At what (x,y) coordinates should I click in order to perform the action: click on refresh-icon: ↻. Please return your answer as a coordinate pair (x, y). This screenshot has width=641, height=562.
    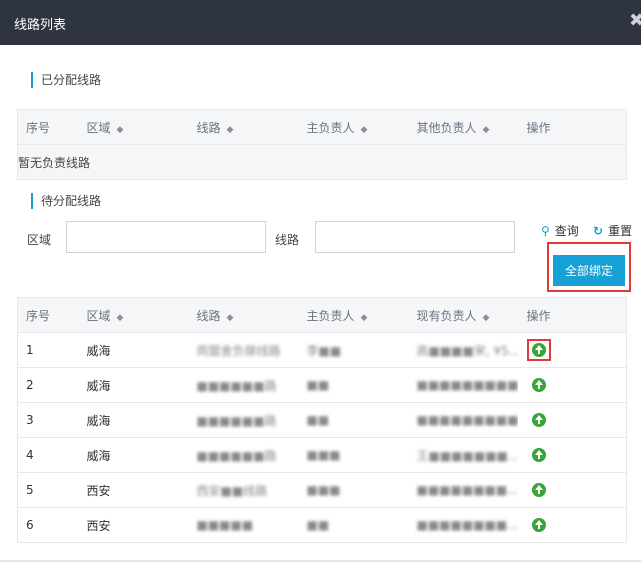
    Looking at the image, I should click on (598, 231).